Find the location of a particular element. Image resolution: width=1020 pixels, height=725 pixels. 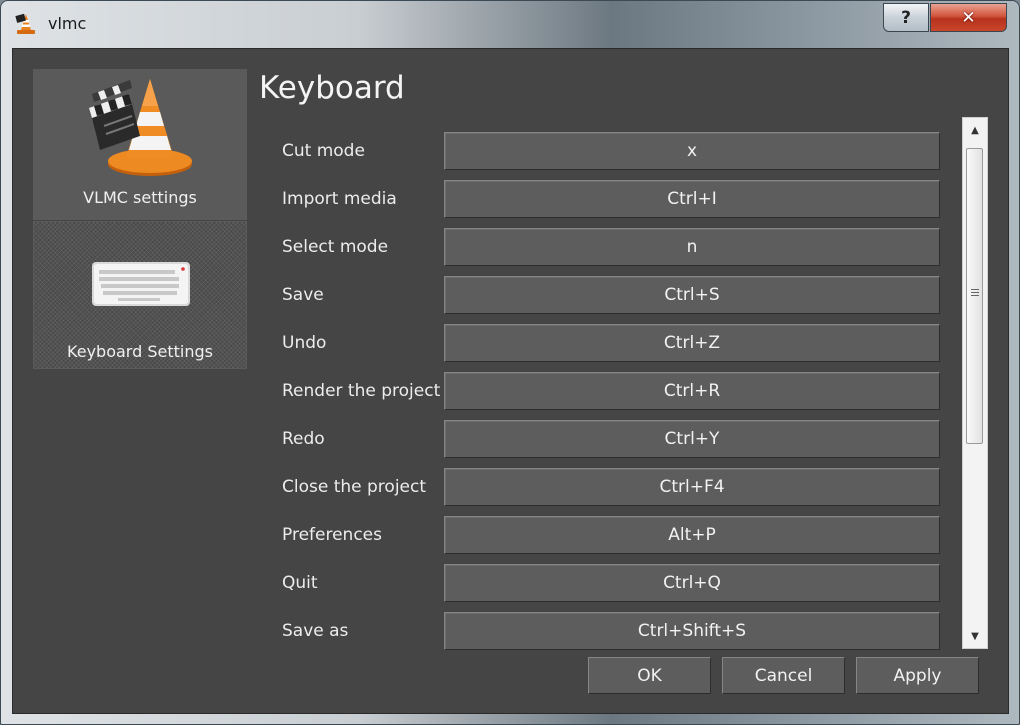

sidebar-item-keyboard-settings: Keyboard Settings is located at coordinates (140, 295).